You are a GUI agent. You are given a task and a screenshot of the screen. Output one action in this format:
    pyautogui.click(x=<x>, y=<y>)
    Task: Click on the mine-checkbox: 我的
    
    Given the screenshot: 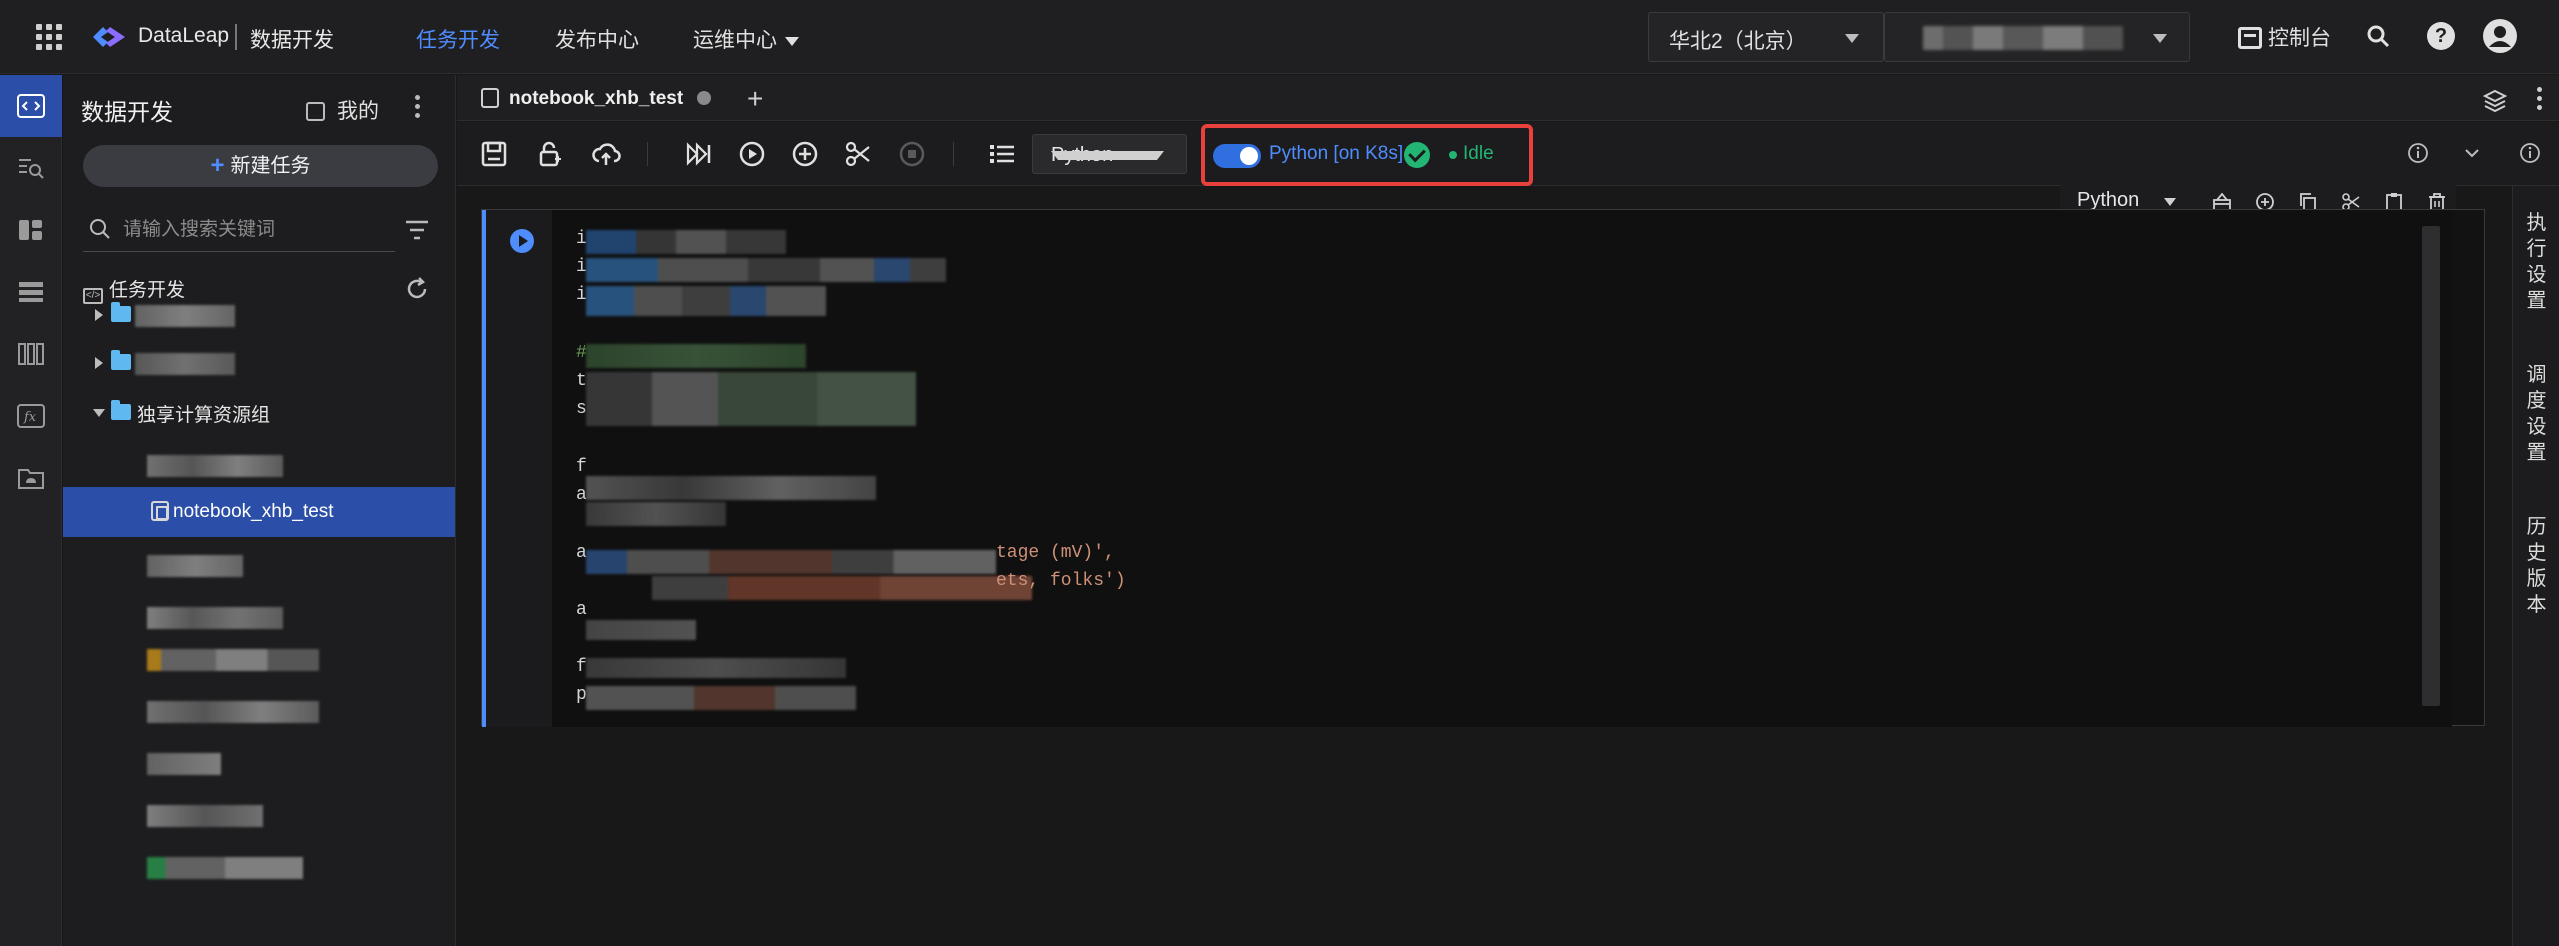 What is the action you would take?
    pyautogui.click(x=342, y=110)
    